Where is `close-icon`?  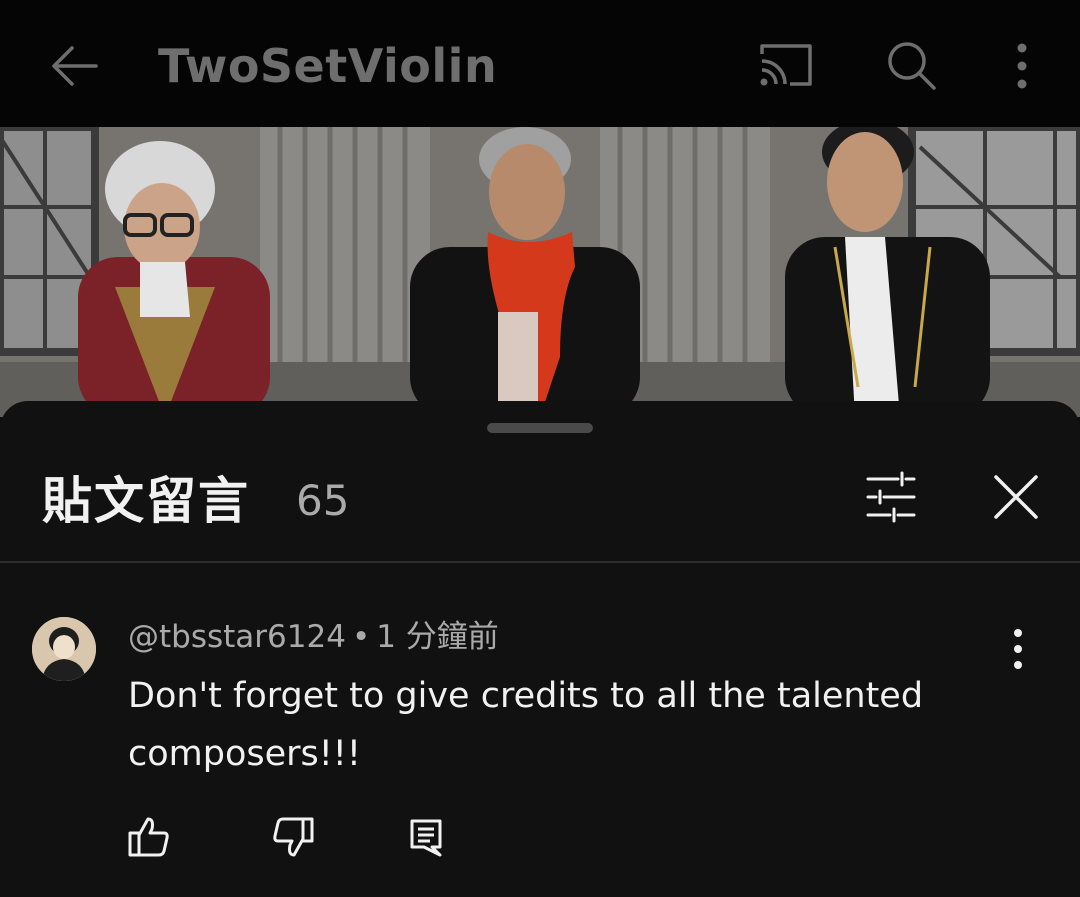 close-icon is located at coordinates (1016, 497).